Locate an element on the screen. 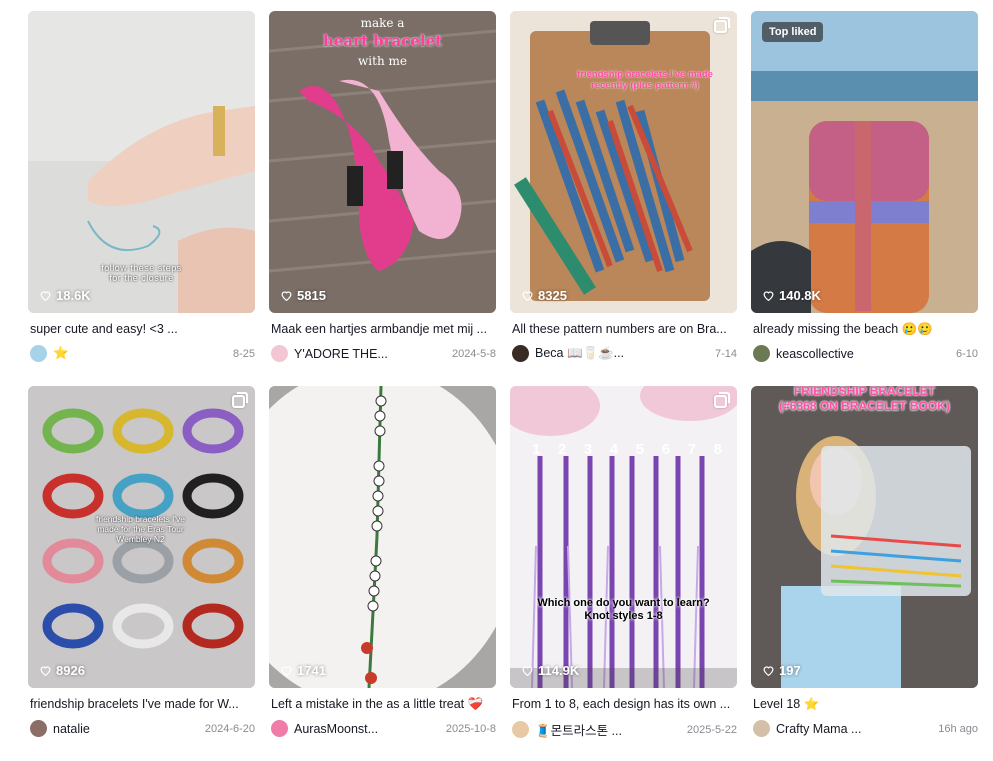 The height and width of the screenshot is (761, 993). like-count: 1741 is located at coordinates (303, 670).